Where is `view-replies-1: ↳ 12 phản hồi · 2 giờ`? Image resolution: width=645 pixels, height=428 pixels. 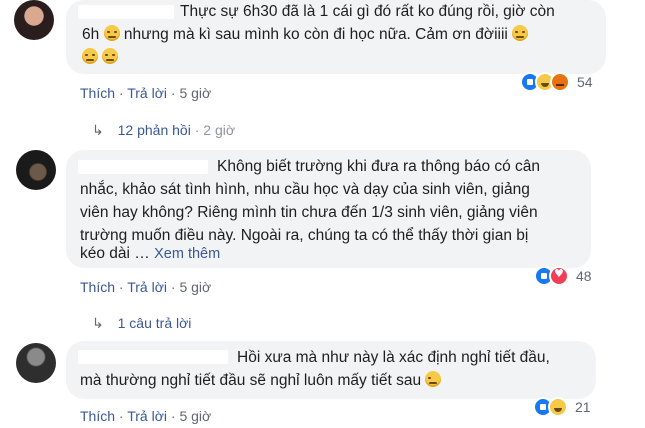
view-replies-1: ↳ 12 phản hồi · 2 giờ is located at coordinates (163, 130).